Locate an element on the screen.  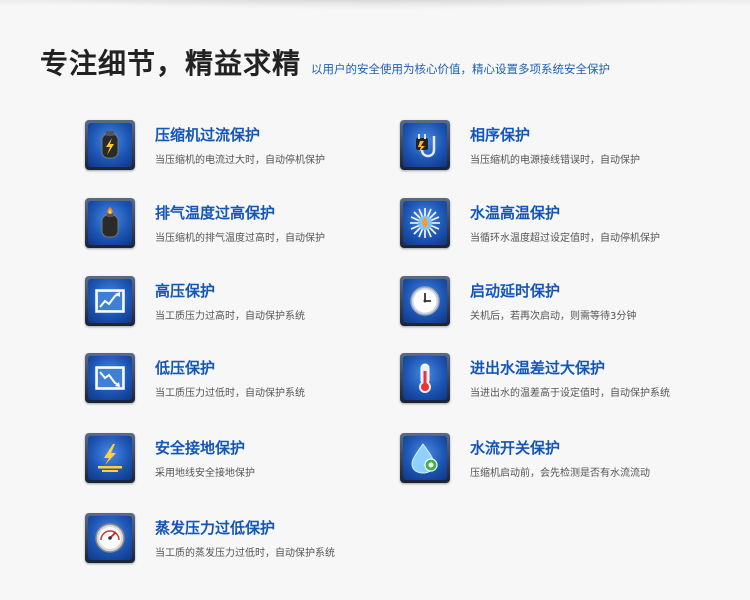
feature-desc: 采用地线安全接地保护 is located at coordinates (205, 473).